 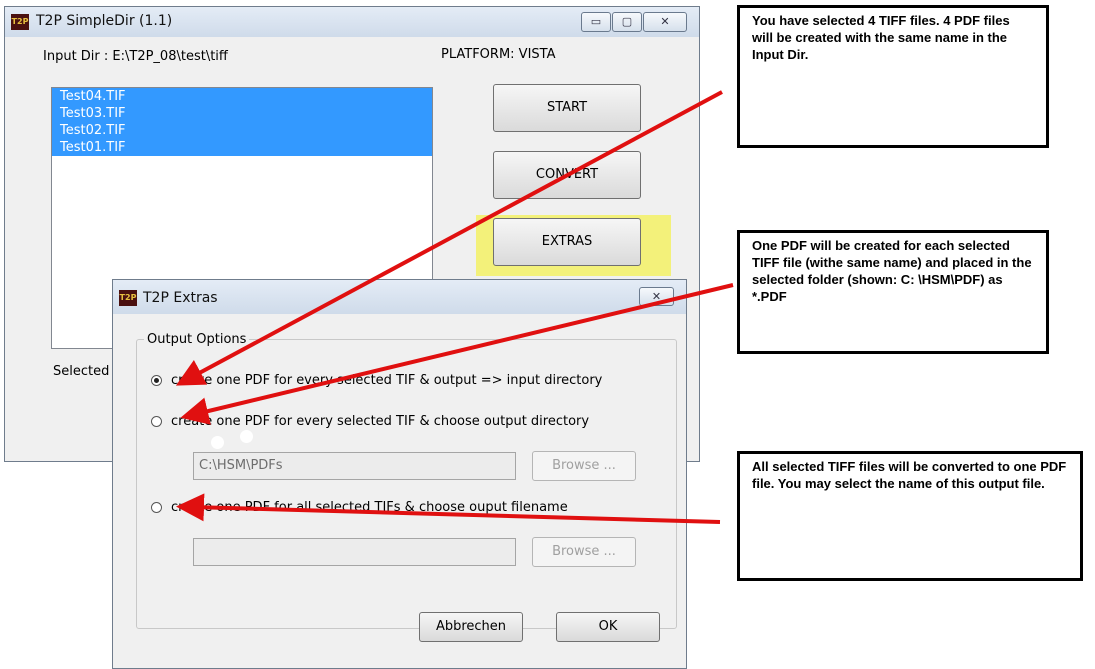 What do you see at coordinates (354, 466) in the screenshot?
I see `output-dir-field: C:\HSM\PDFs` at bounding box center [354, 466].